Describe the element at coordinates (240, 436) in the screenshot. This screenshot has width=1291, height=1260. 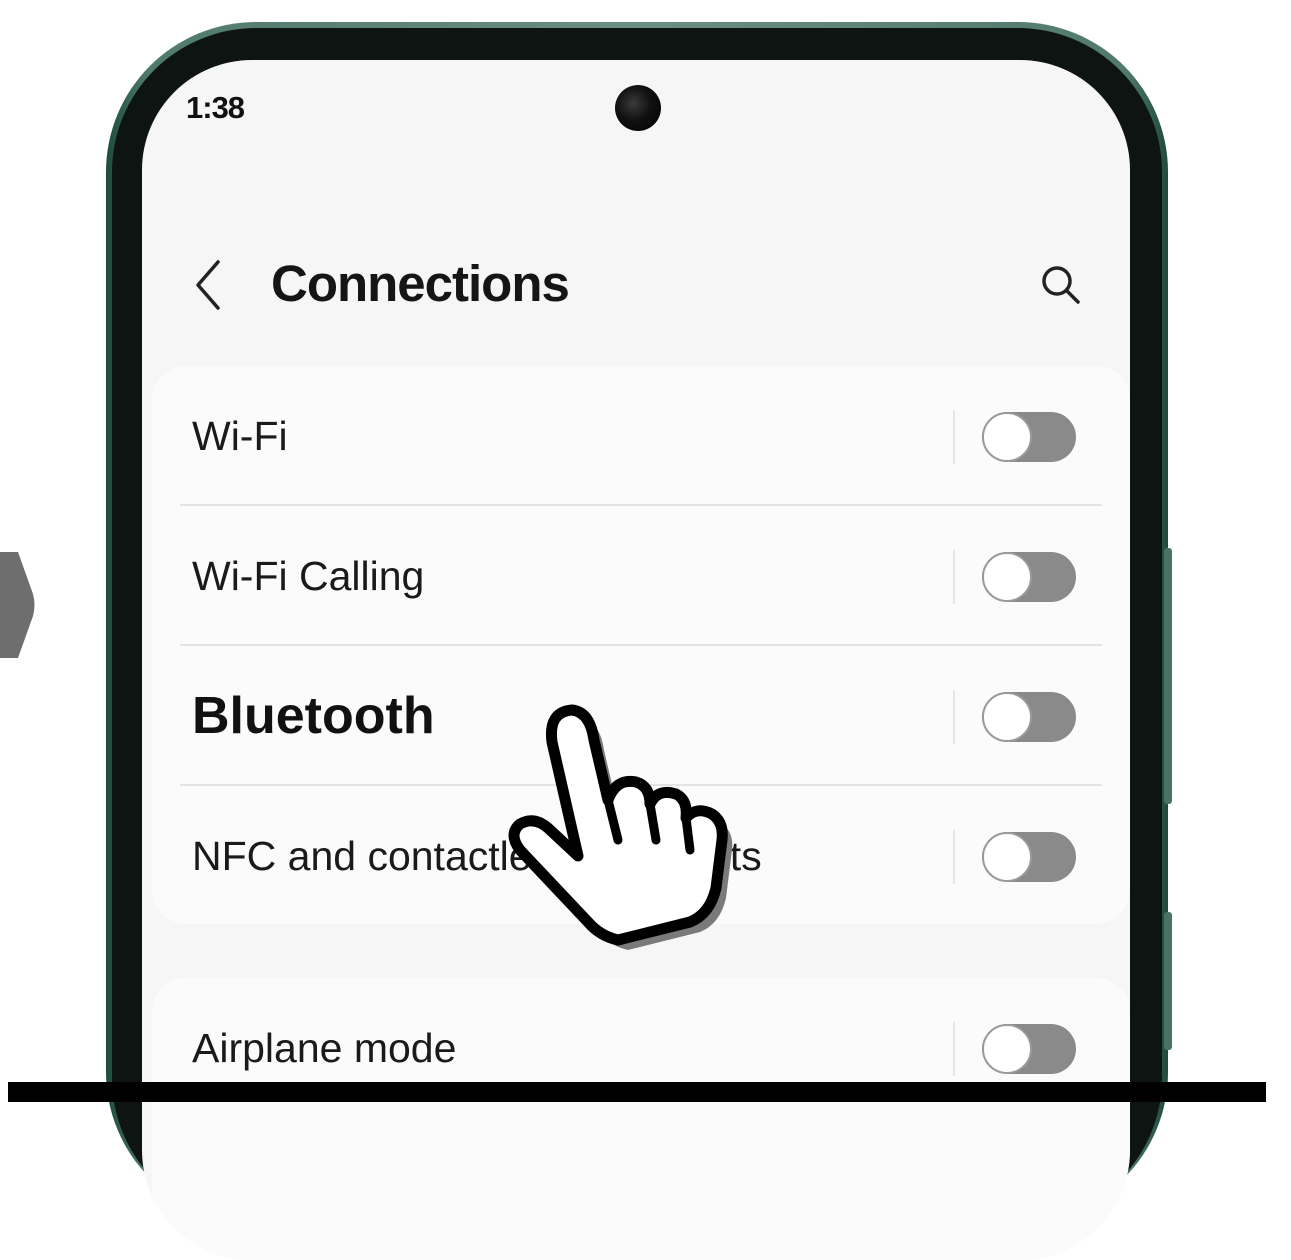
I see `setting-label: Wi-Fi` at that location.